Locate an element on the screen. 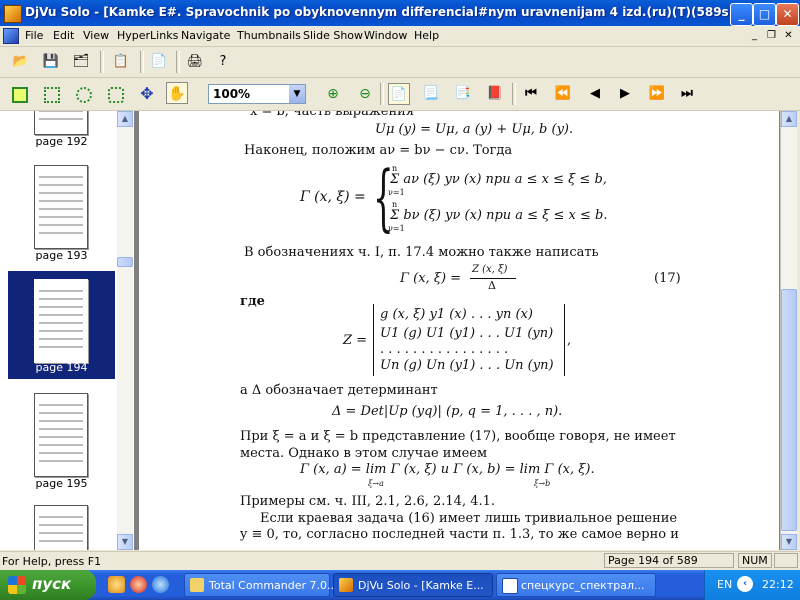  thumbnail-page-selected: page 194 is located at coordinates (61, 325).